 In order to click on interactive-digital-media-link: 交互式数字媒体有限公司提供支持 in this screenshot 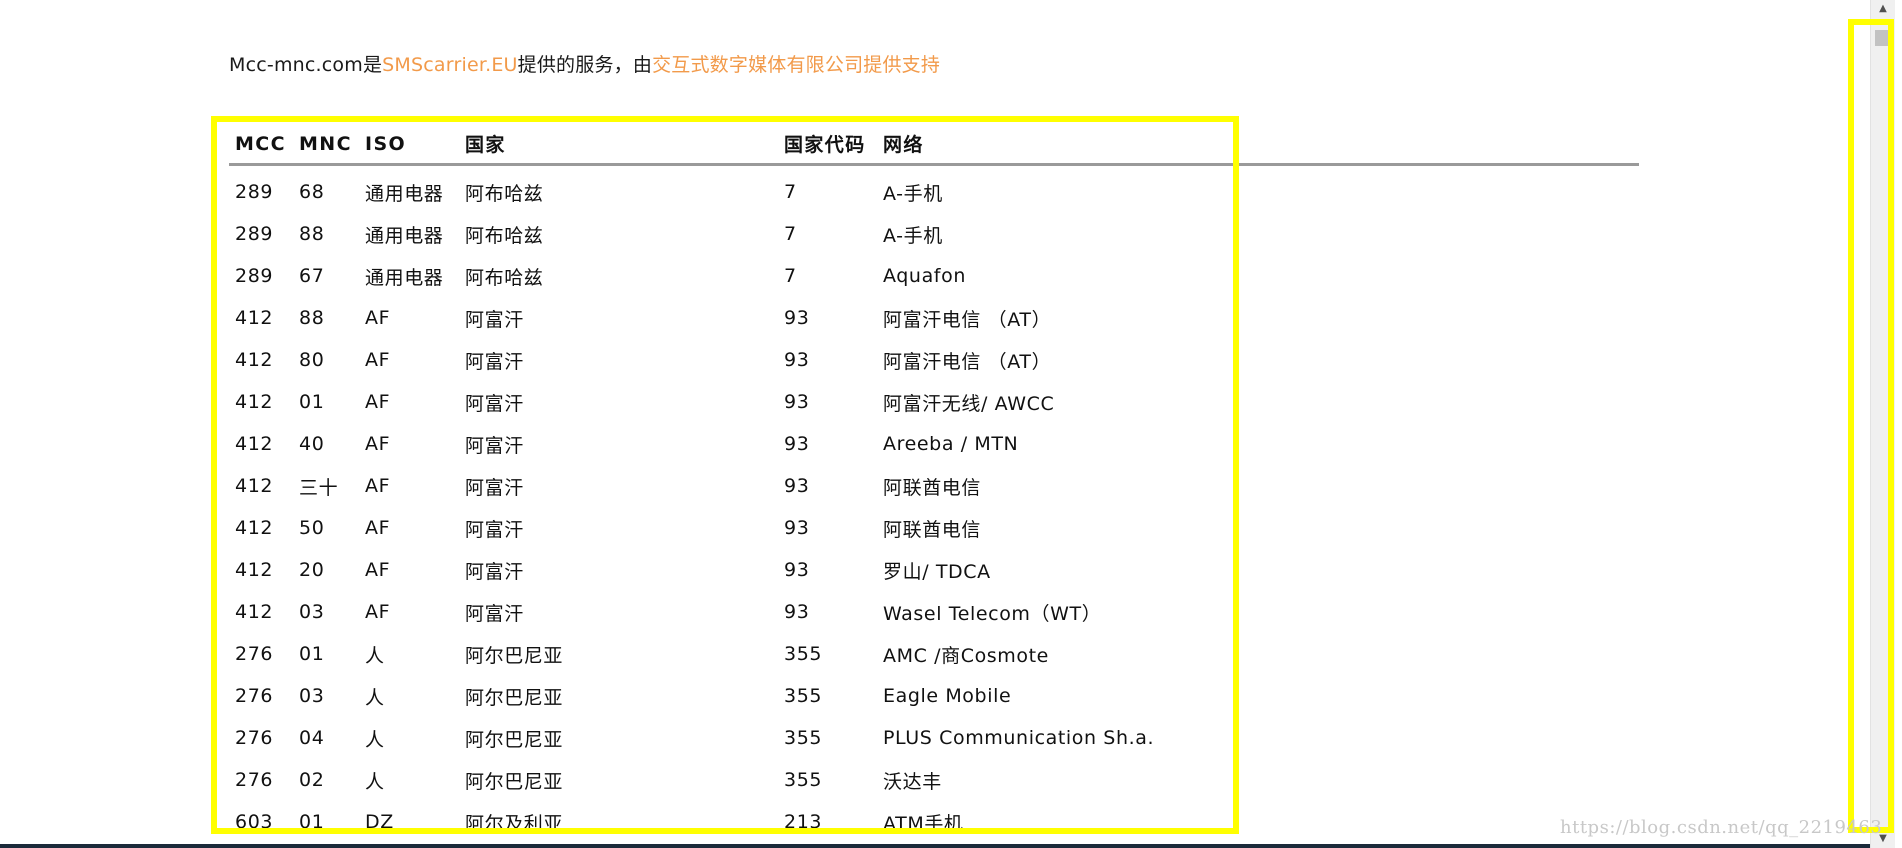, I will do `click(796, 65)`.